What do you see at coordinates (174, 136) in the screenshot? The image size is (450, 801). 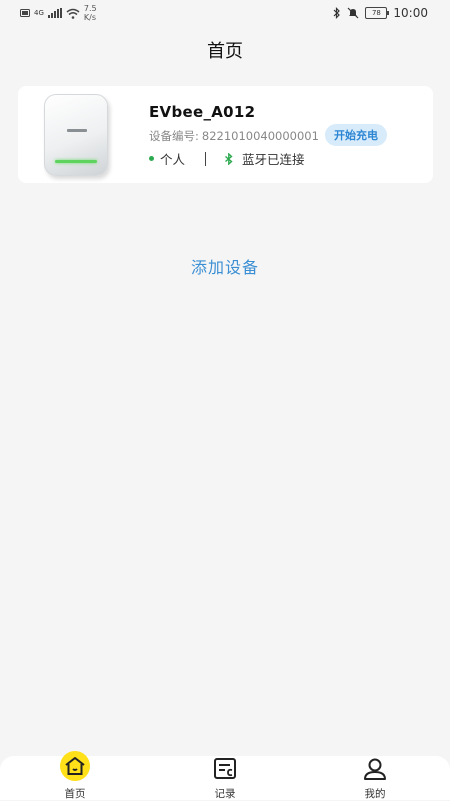 I see `device-serial-label: 设备编号:` at bounding box center [174, 136].